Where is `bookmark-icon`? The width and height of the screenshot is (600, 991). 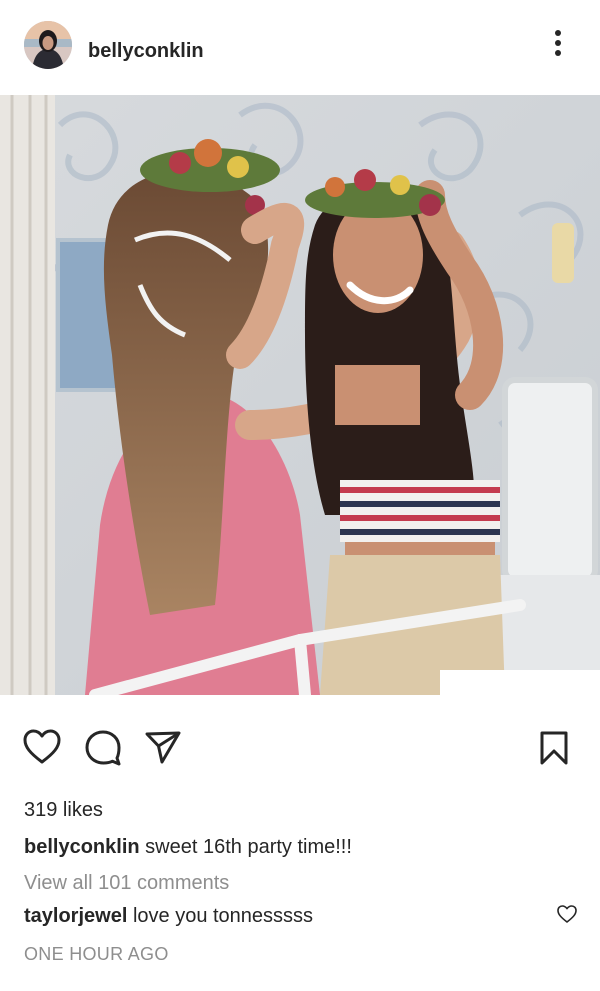 bookmark-icon is located at coordinates (554, 747).